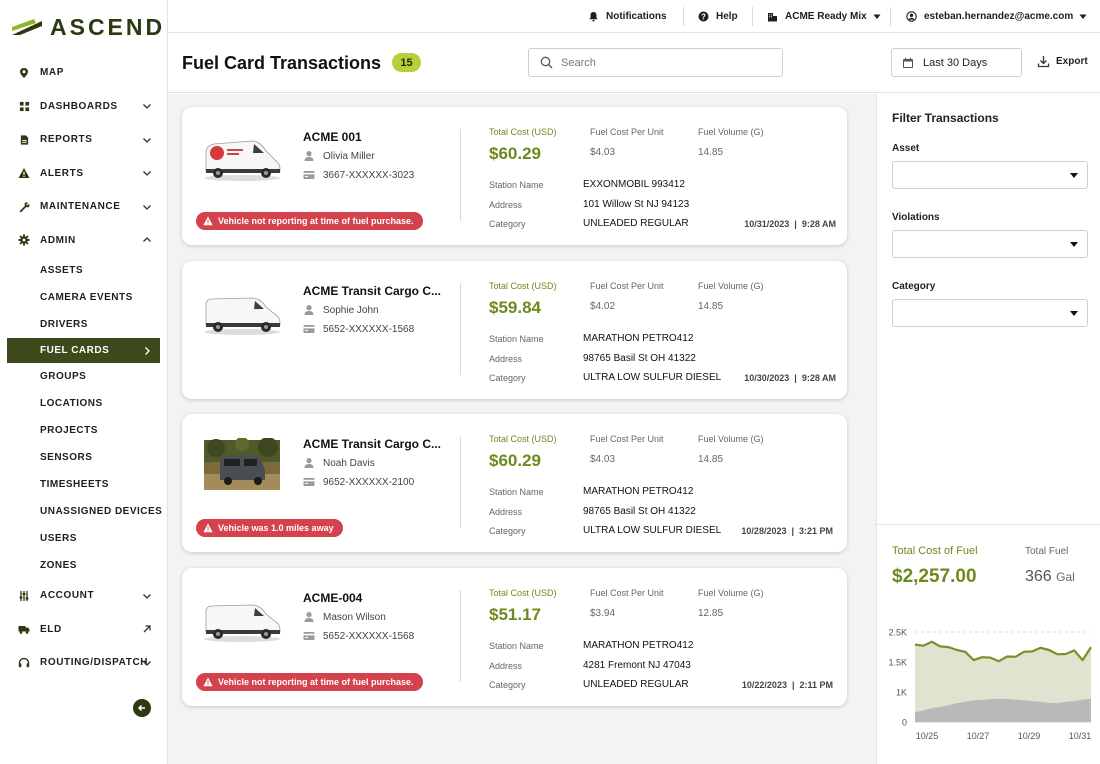 The image size is (1100, 764). Describe the element at coordinates (84, 73) in the screenshot. I see `sidebar-item-map: MAP` at that location.